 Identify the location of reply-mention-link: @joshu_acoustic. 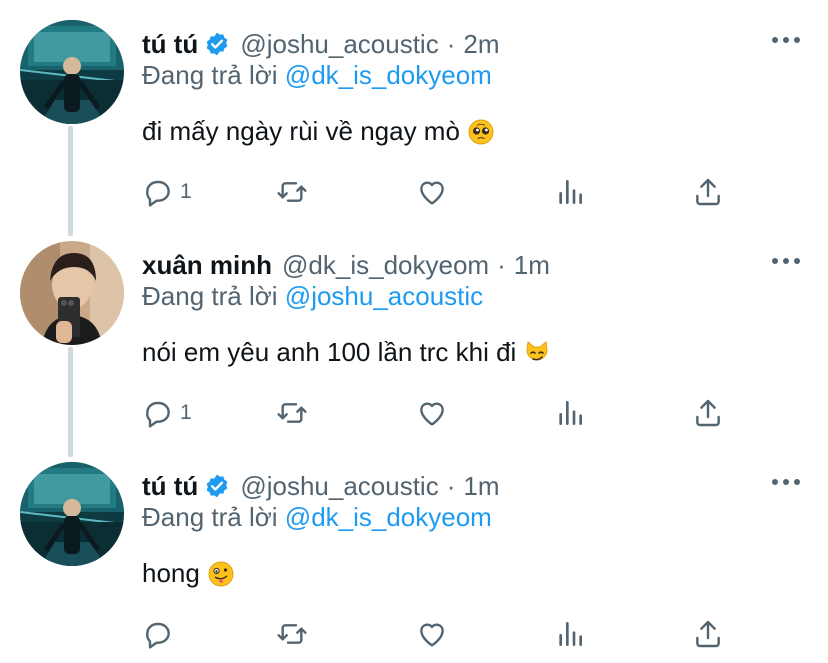
(384, 296).